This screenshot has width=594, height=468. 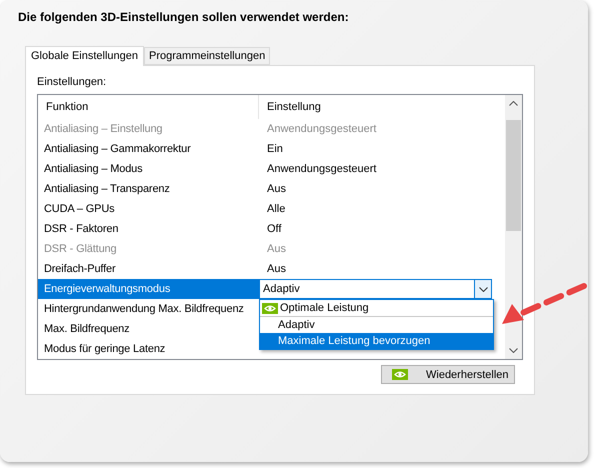 I want to click on settings-label: Einstellungen:, so click(x=72, y=82).